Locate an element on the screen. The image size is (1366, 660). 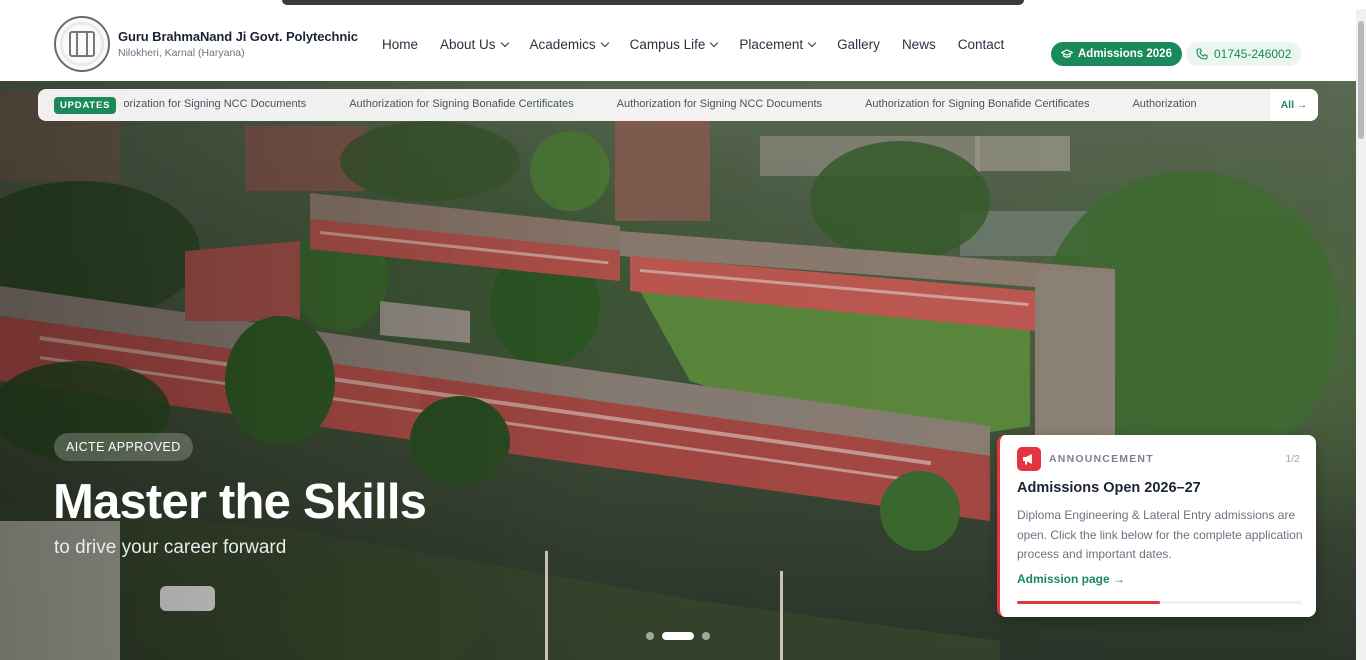
nav-item-label: Placement is located at coordinates (771, 44).